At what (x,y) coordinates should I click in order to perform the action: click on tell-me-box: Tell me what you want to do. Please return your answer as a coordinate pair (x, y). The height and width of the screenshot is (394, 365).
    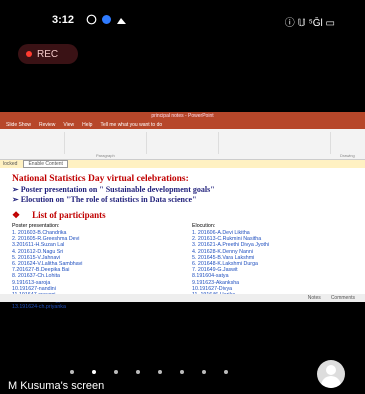
    Looking at the image, I should click on (131, 125).